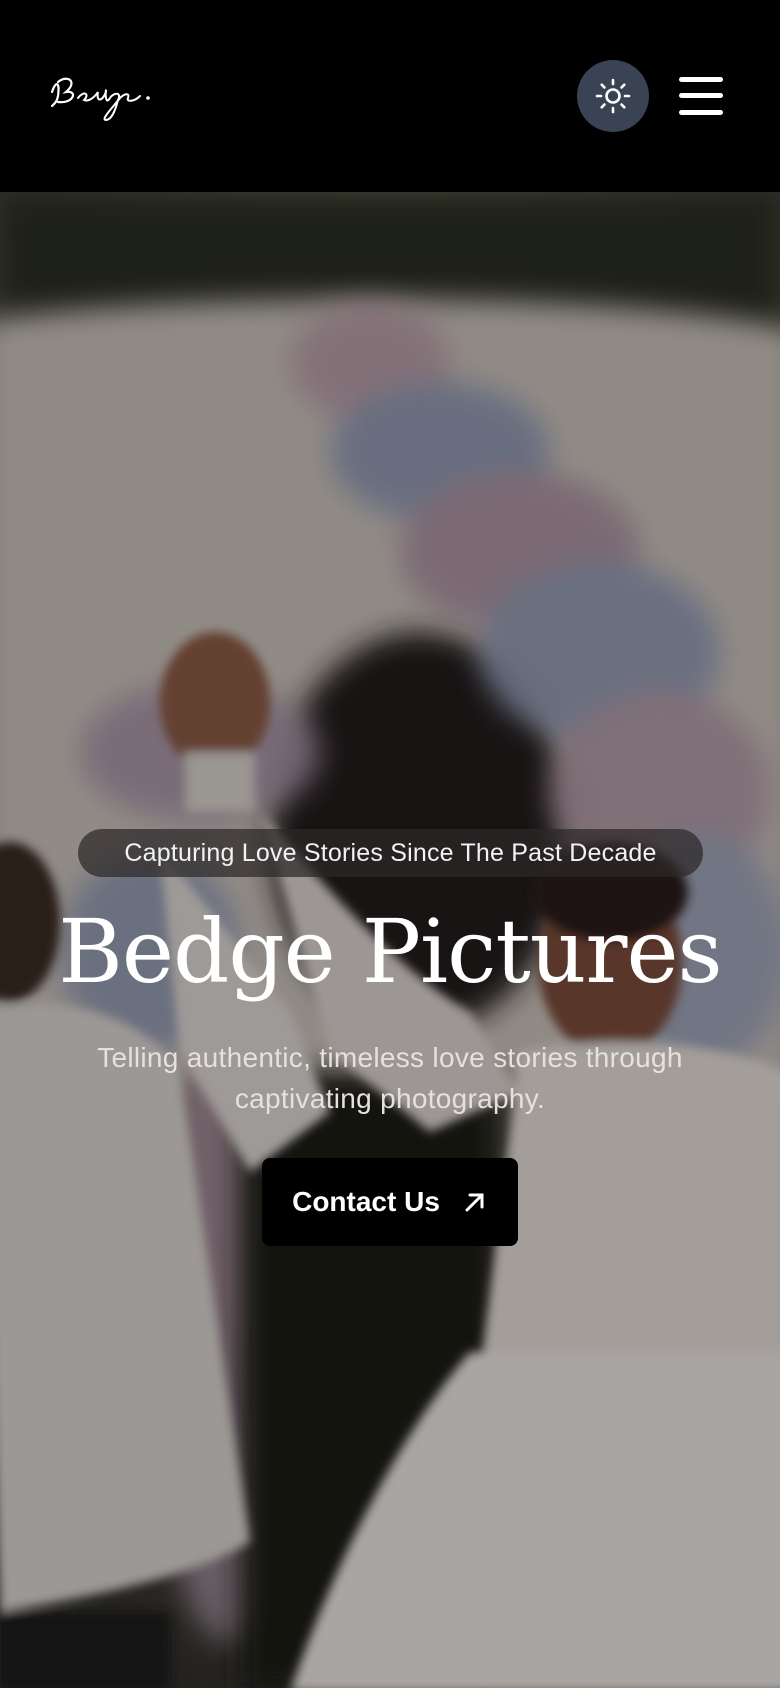  I want to click on contact-us-label: Contact Us, so click(366, 1201).